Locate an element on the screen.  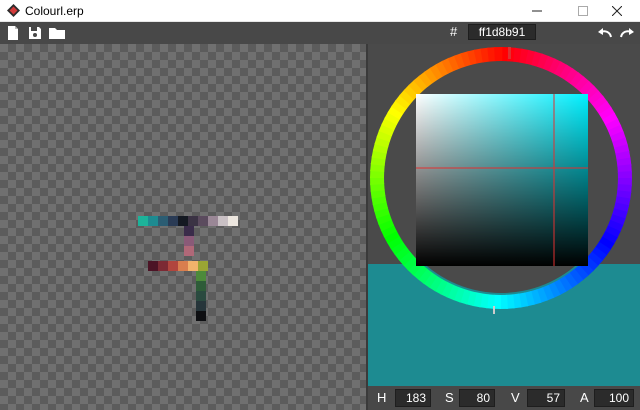
hue-label: H is located at coordinates (382, 397).